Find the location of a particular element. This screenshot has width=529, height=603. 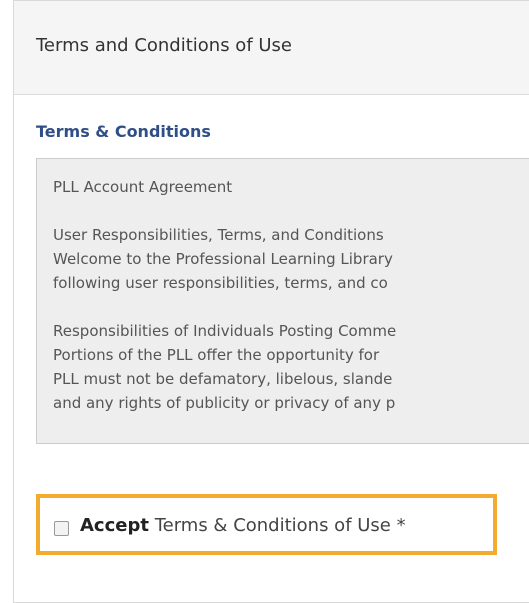

accept-strong-text: Accept is located at coordinates (114, 525).